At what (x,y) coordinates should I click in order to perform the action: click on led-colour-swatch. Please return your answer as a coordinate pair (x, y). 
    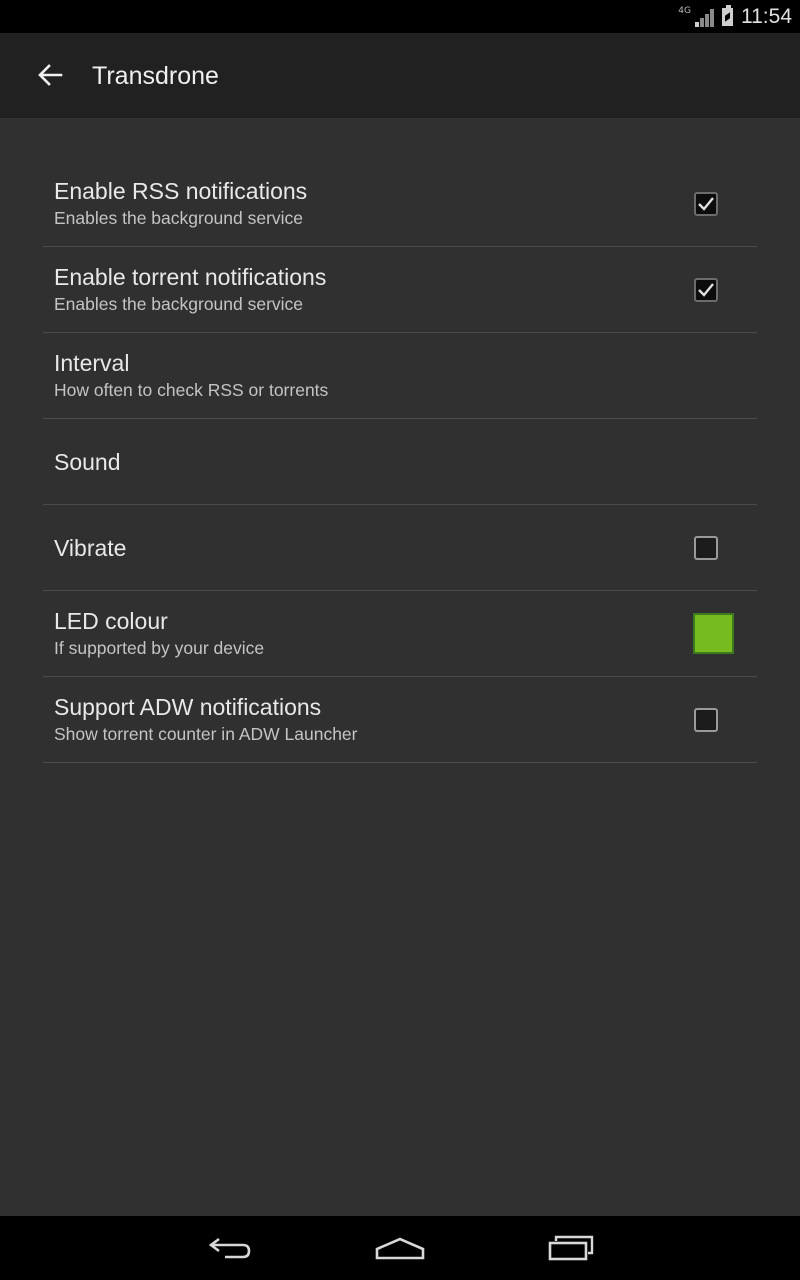
    Looking at the image, I should click on (713, 633).